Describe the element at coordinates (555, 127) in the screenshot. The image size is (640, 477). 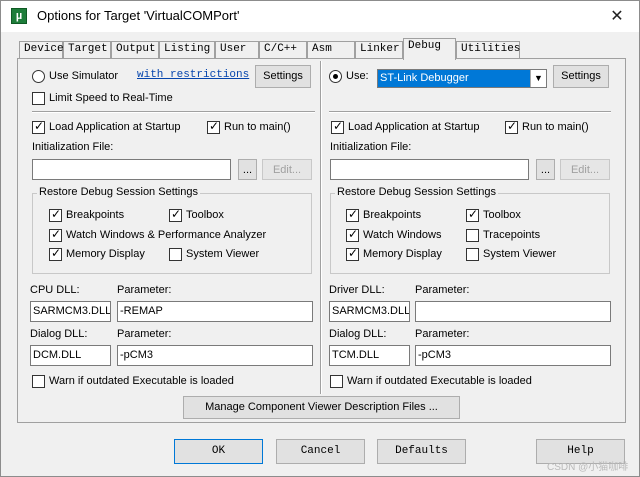
I see `run-main-label-right: Run to main()` at that location.